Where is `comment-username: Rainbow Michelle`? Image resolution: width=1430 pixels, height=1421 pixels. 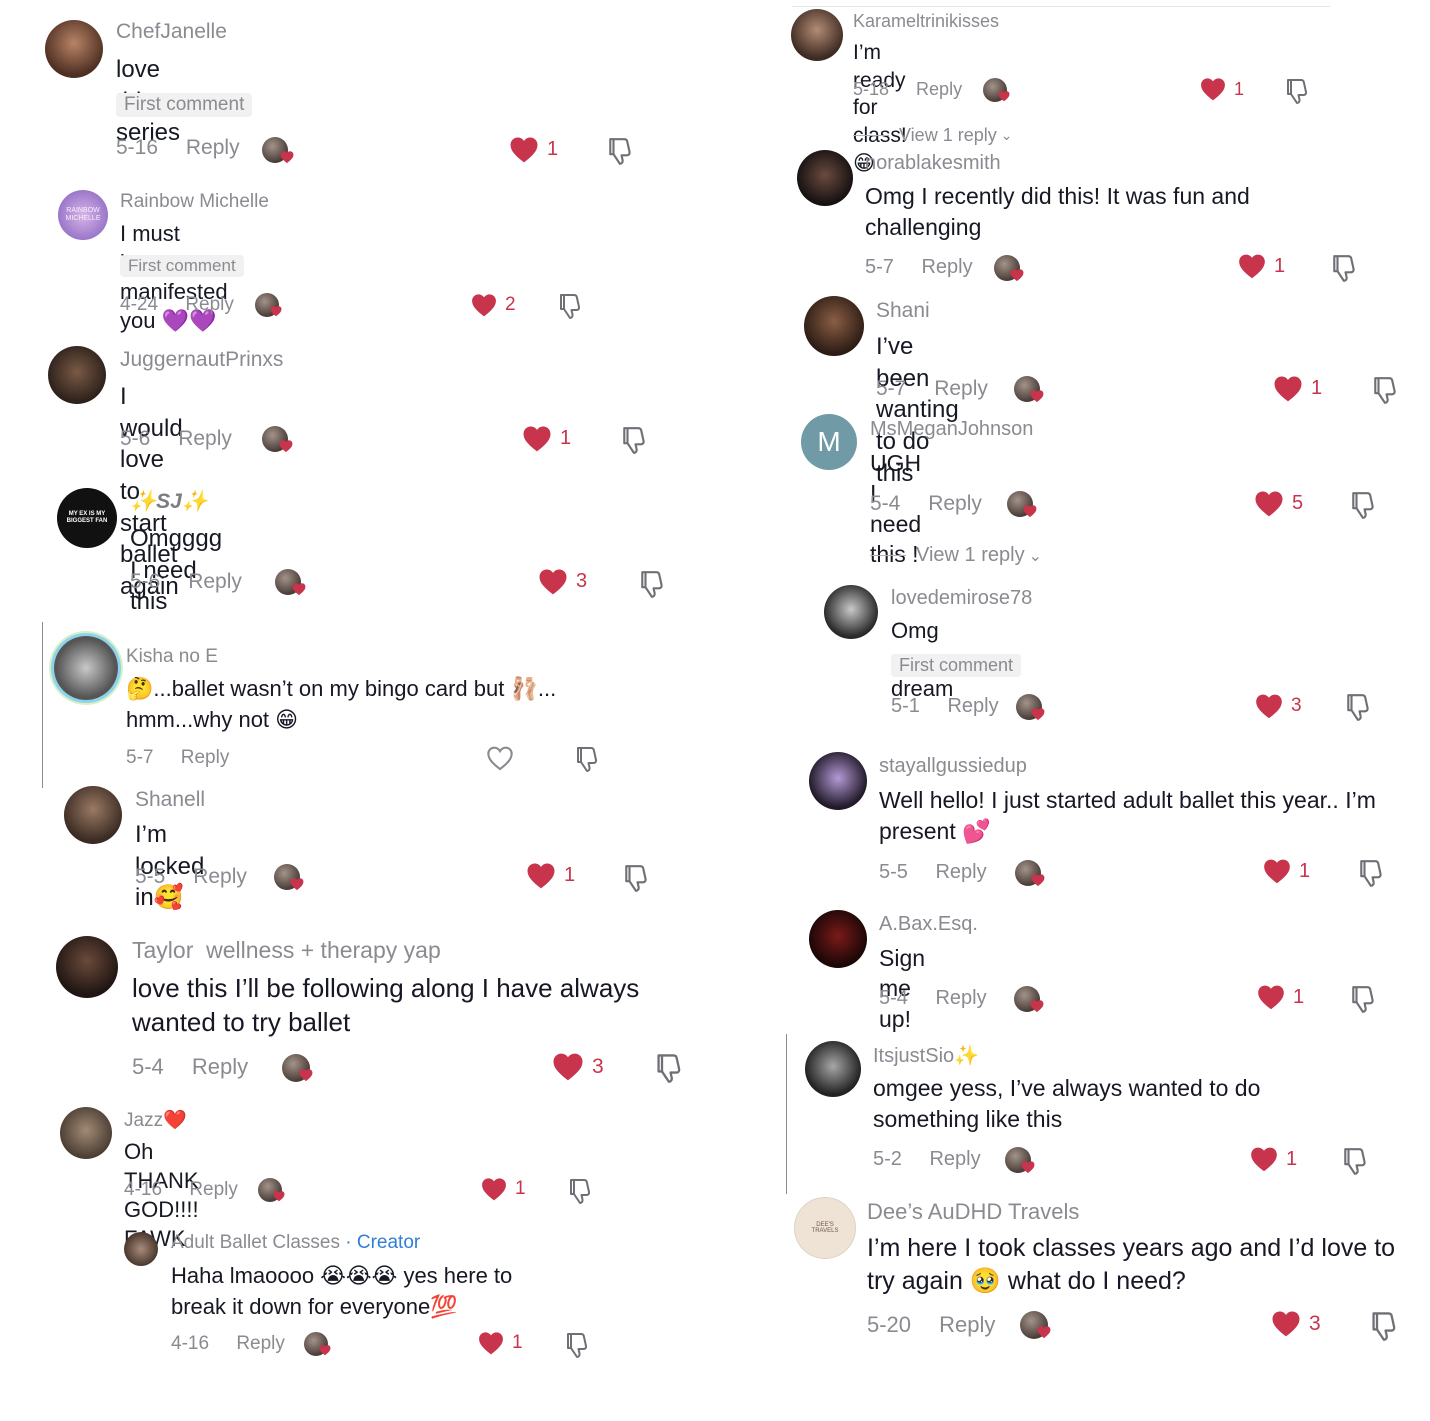 comment-username: Rainbow Michelle is located at coordinates (194, 202).